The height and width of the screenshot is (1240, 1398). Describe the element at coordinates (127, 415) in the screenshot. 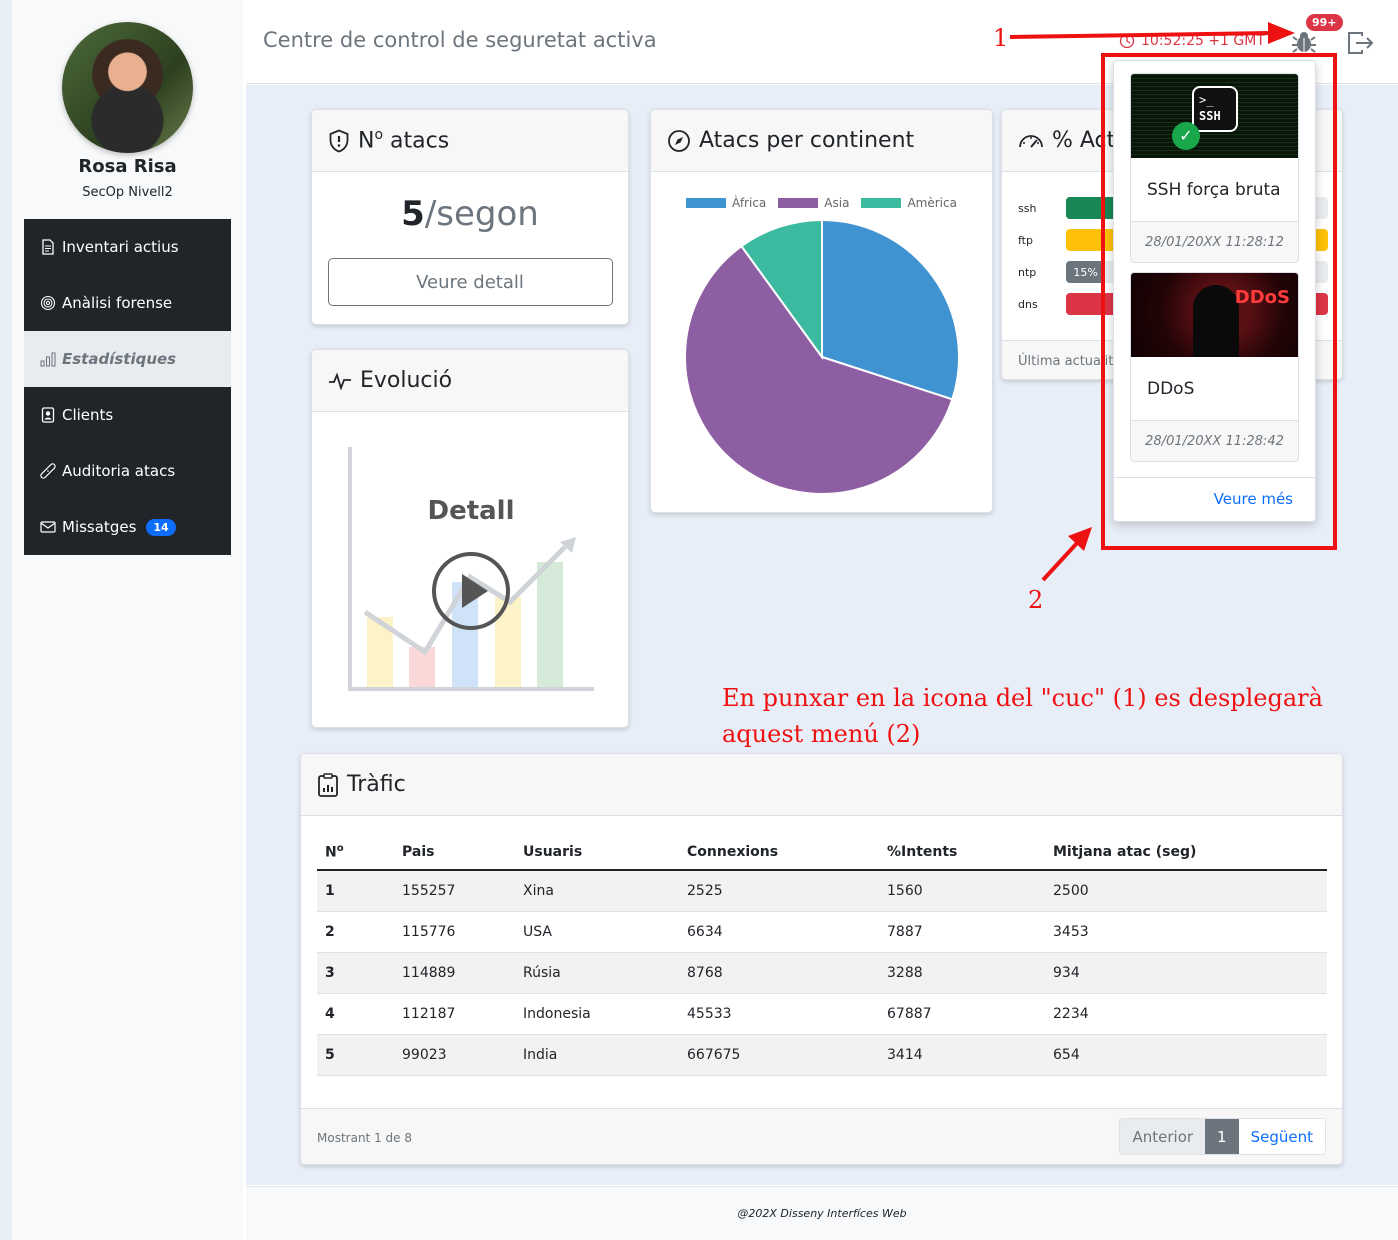

I see `sidebar-item-clients: Clients` at that location.